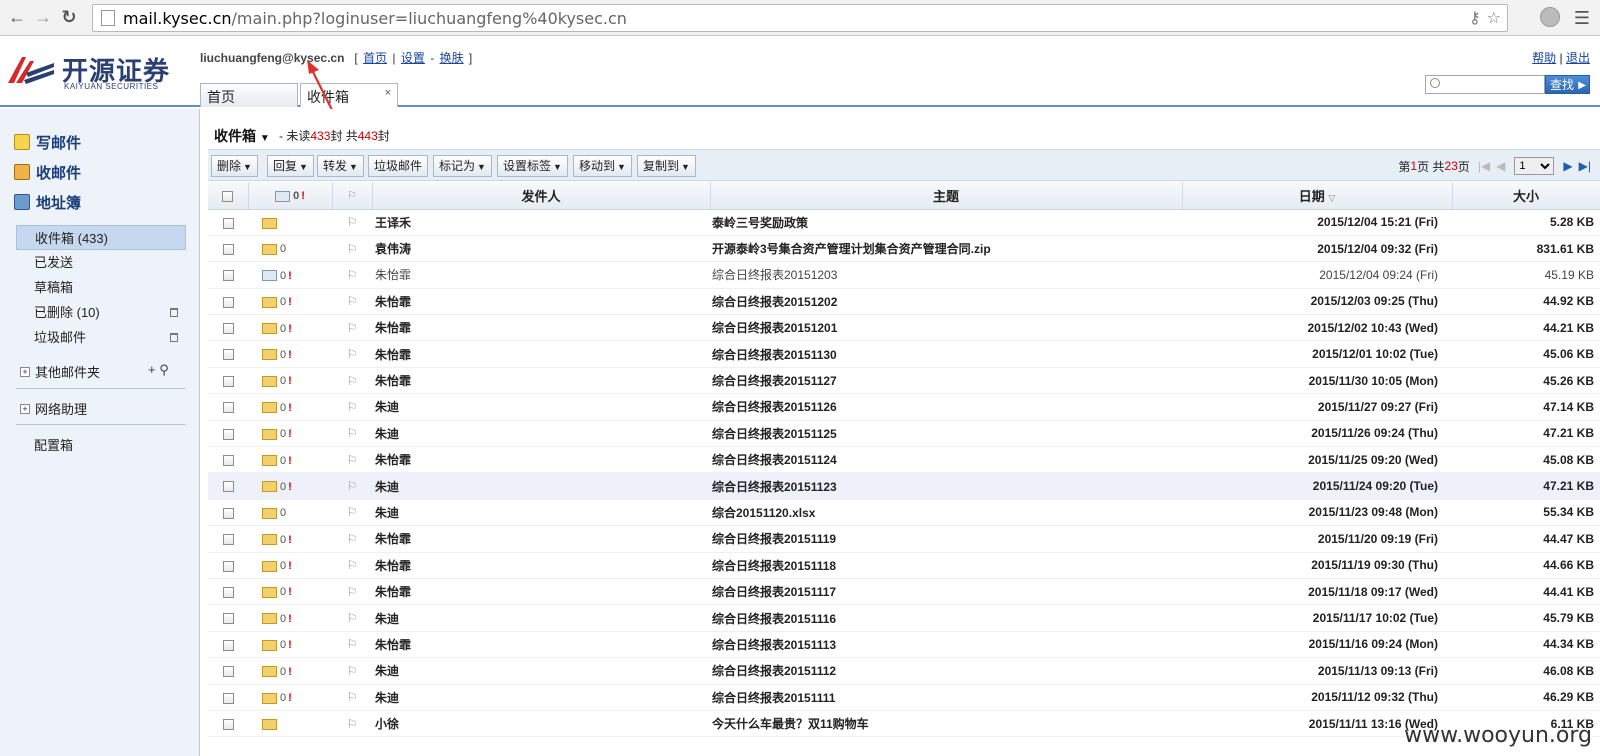 Image resolution: width=1600 pixels, height=756 pixels. What do you see at coordinates (340, 166) in the screenshot?
I see `forward-button: 转发 ▼` at bounding box center [340, 166].